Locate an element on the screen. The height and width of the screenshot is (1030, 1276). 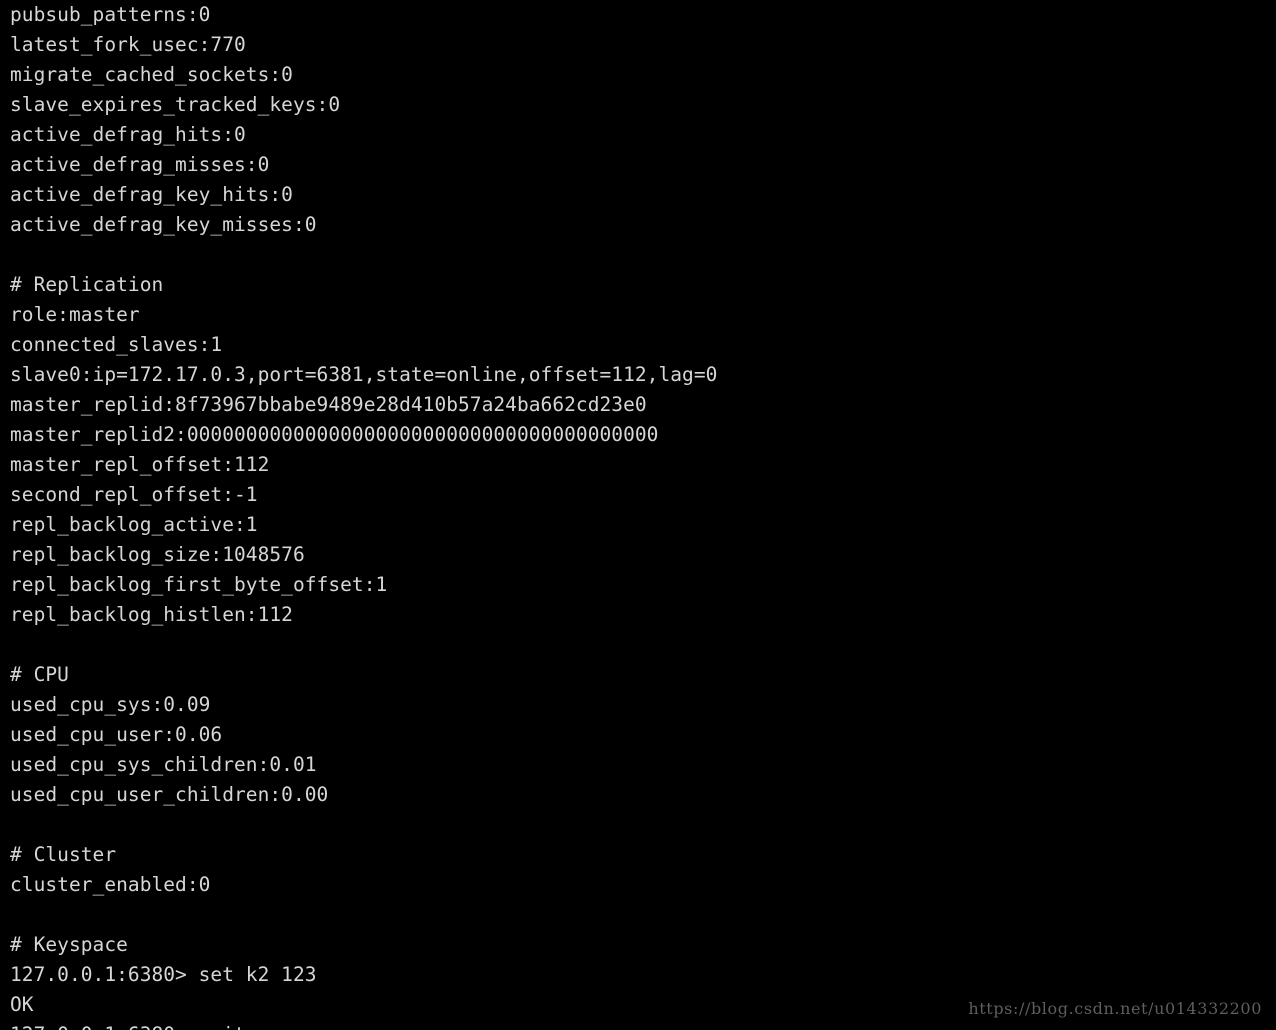
terminal-line: cluster_enabled:0 is located at coordinates (110, 884).